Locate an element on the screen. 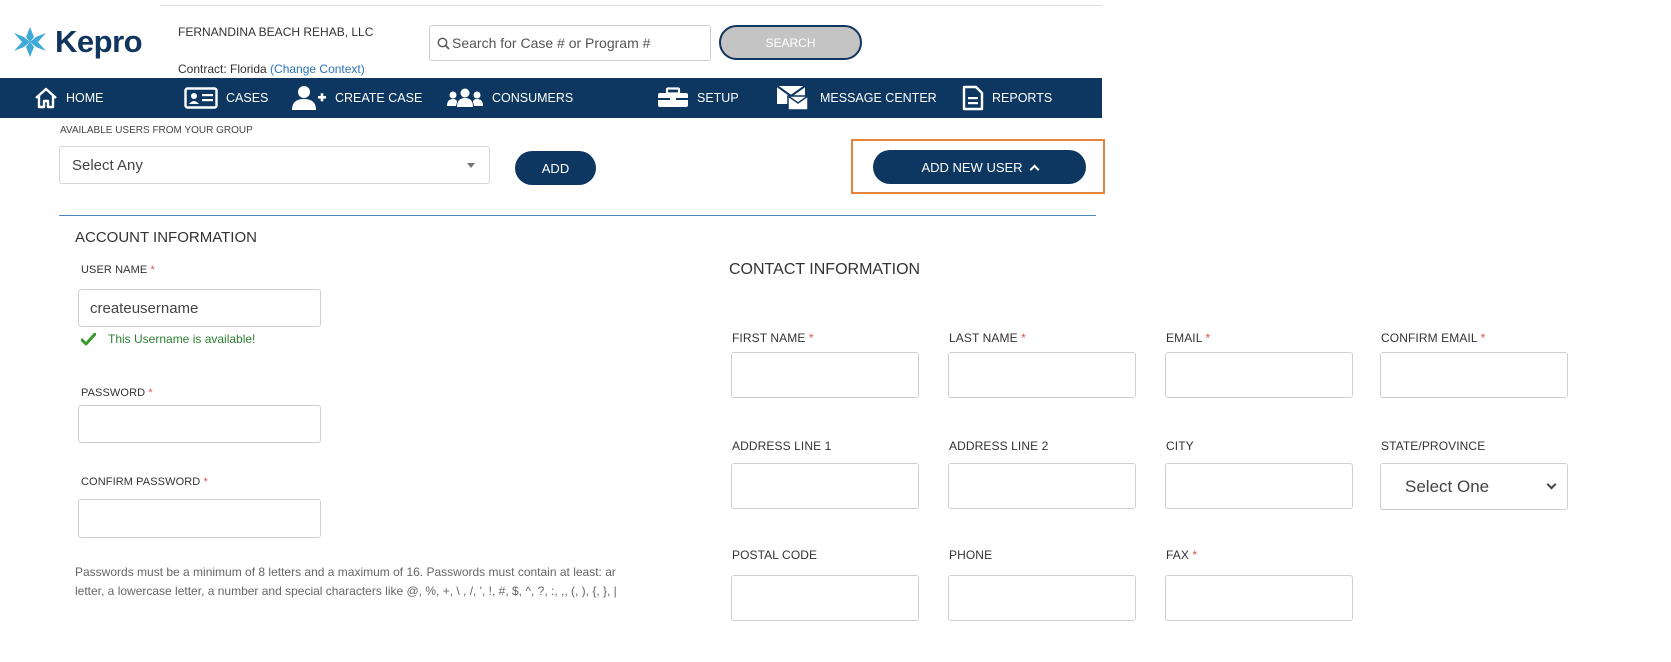 Image resolution: width=1671 pixels, height=662 pixels. last-name-label-text: LAST NAME is located at coordinates (983, 338).